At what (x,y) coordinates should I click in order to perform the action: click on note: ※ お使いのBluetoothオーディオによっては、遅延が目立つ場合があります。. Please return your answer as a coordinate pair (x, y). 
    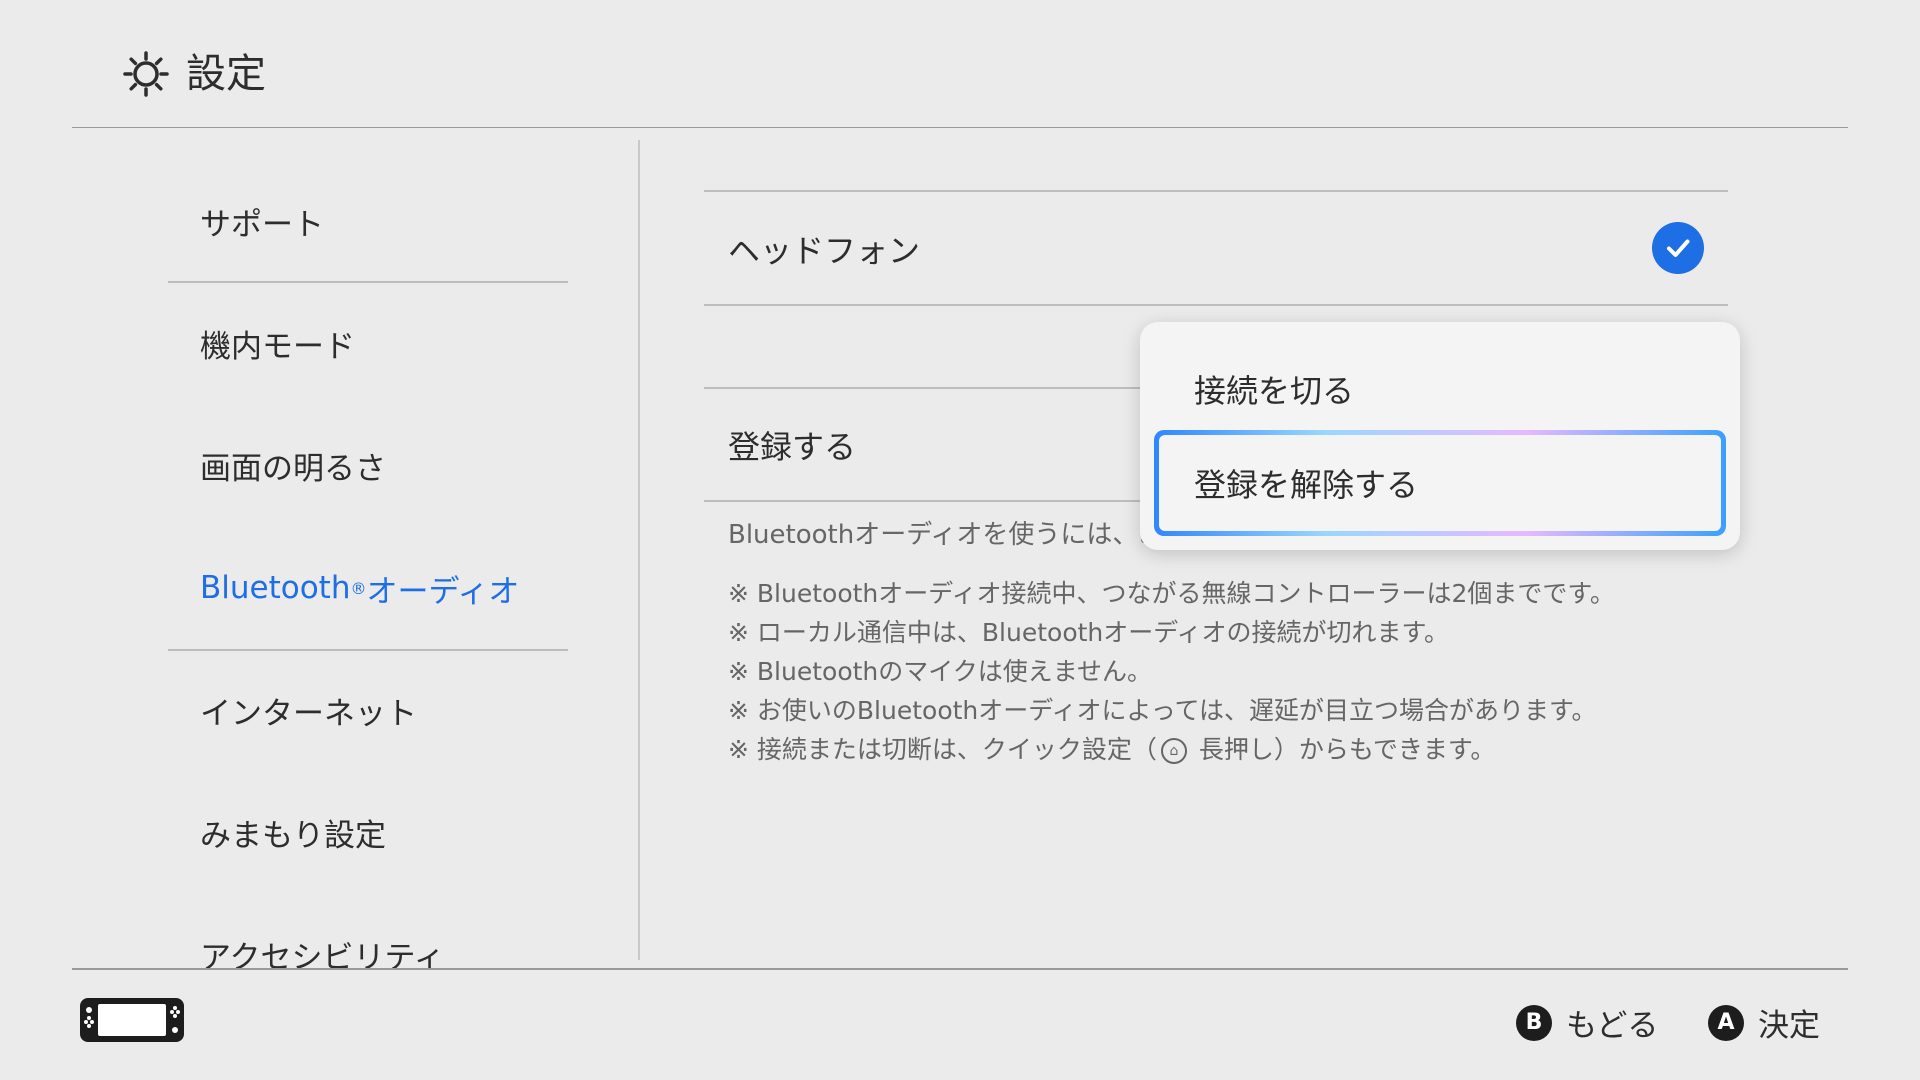
    Looking at the image, I should click on (1162, 710).